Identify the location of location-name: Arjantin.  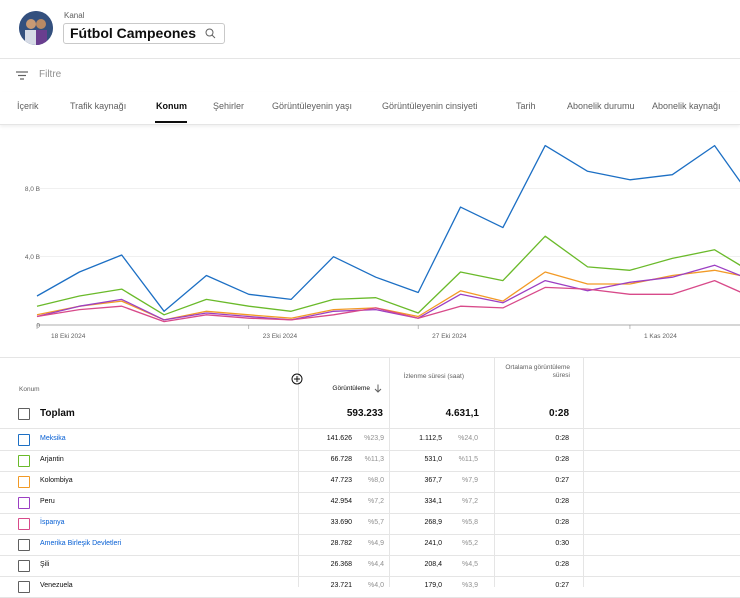
(52, 459).